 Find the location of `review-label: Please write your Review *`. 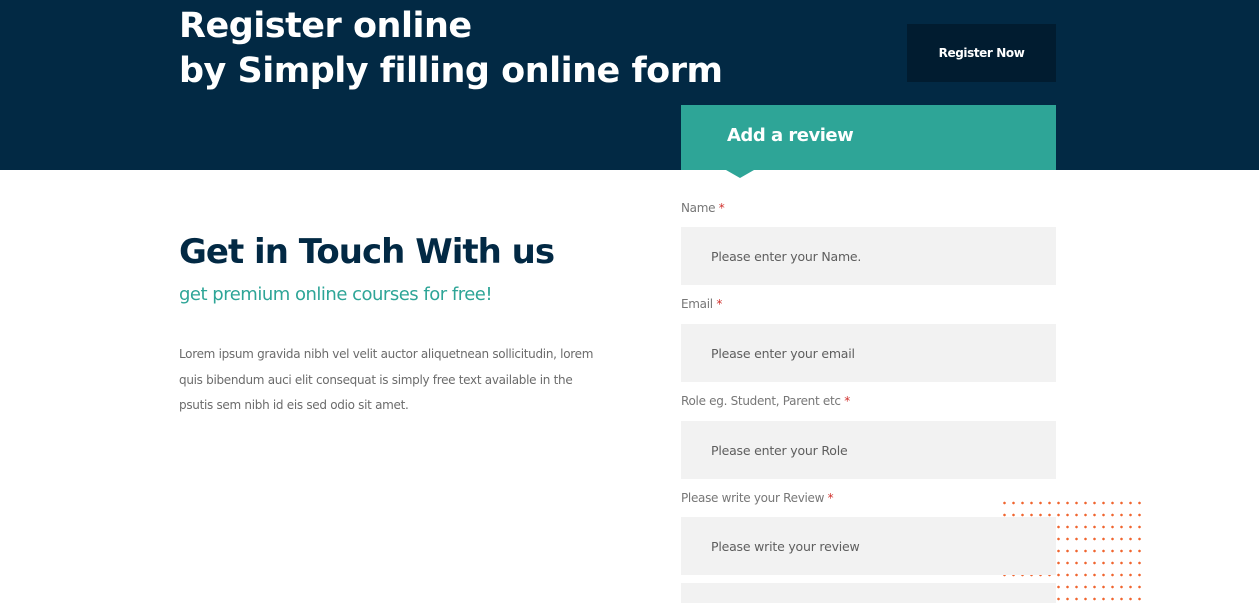

review-label: Please write your Review * is located at coordinates (757, 498).